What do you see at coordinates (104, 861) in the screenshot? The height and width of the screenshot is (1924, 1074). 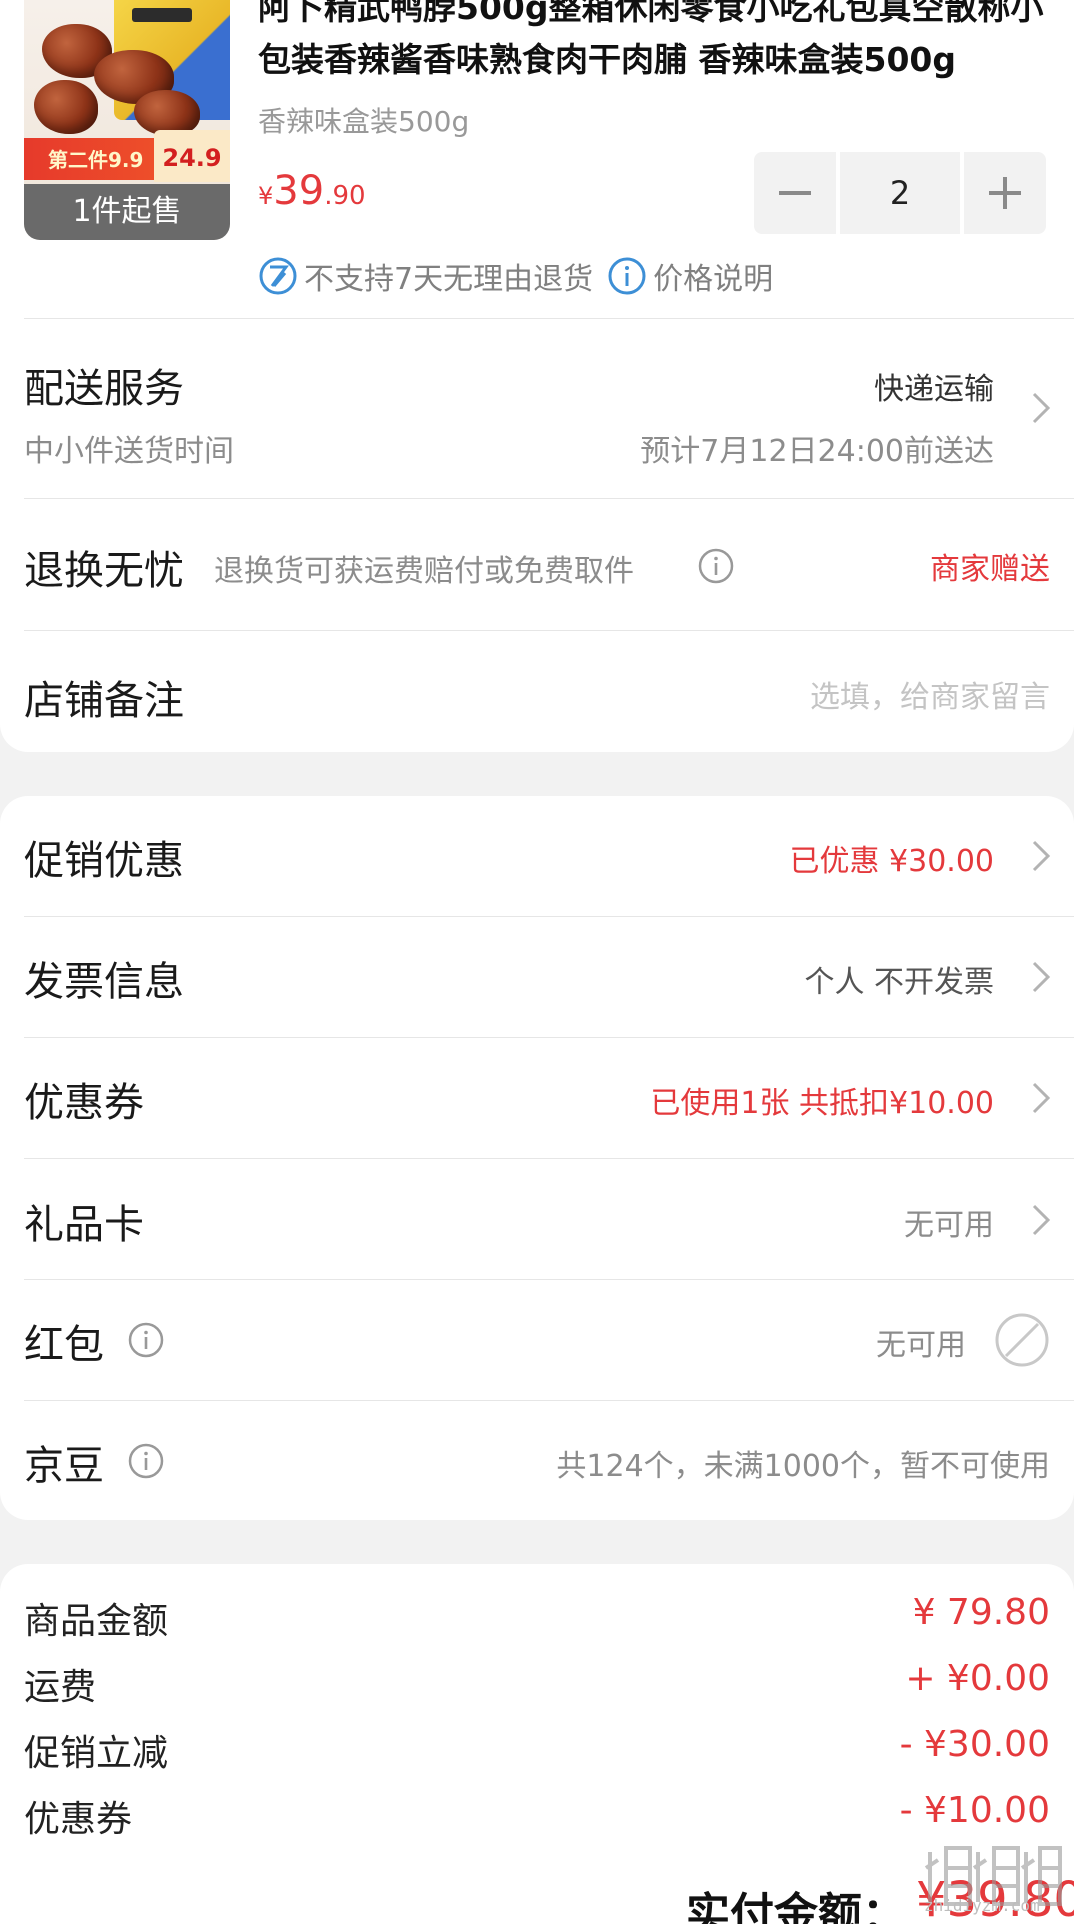 I see `promotions-title: 促销优惠` at bounding box center [104, 861].